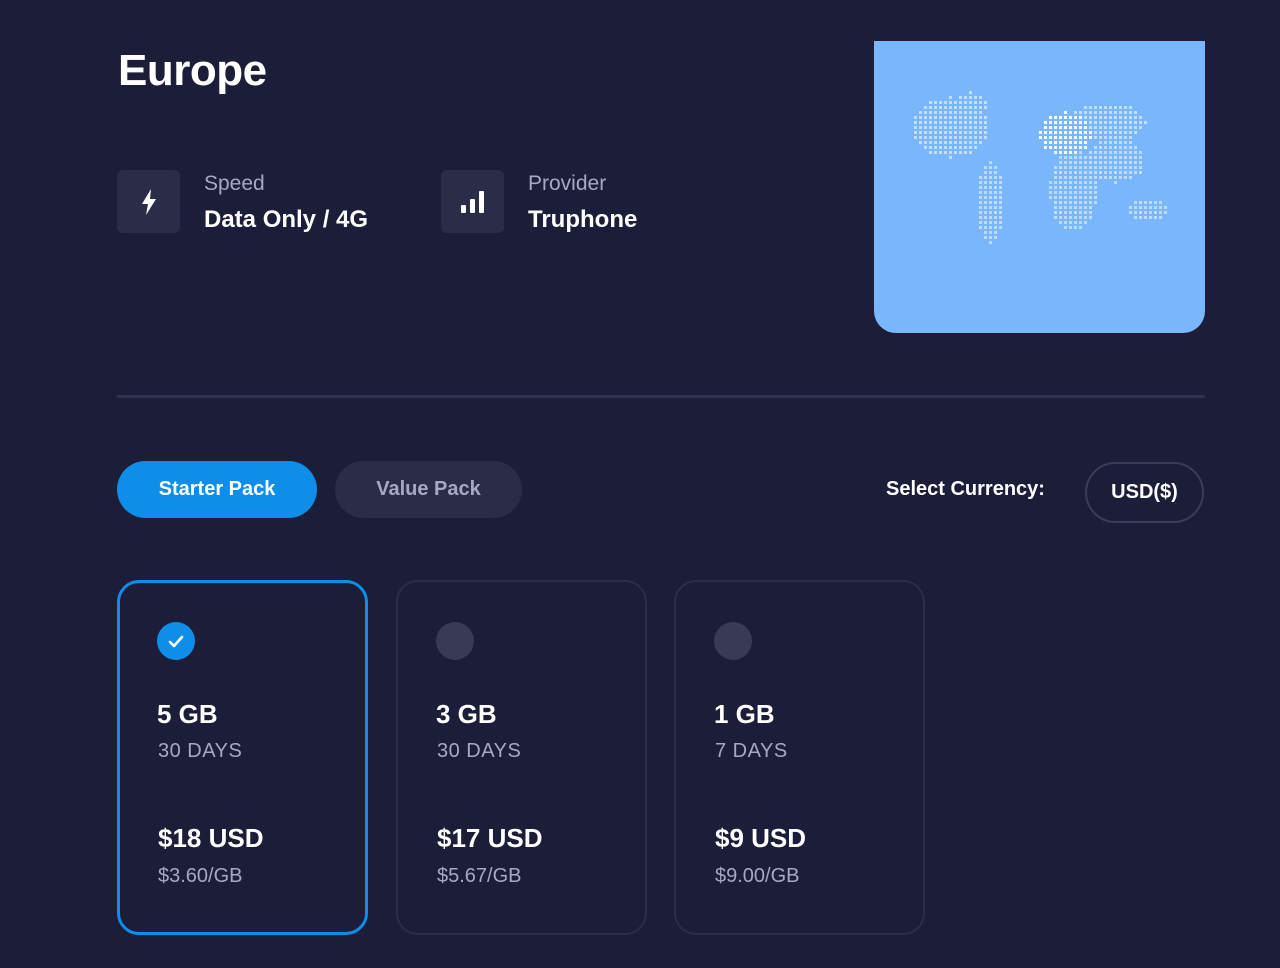 Image resolution: width=1280 pixels, height=968 pixels. I want to click on plan-price: $9 USD, so click(761, 838).